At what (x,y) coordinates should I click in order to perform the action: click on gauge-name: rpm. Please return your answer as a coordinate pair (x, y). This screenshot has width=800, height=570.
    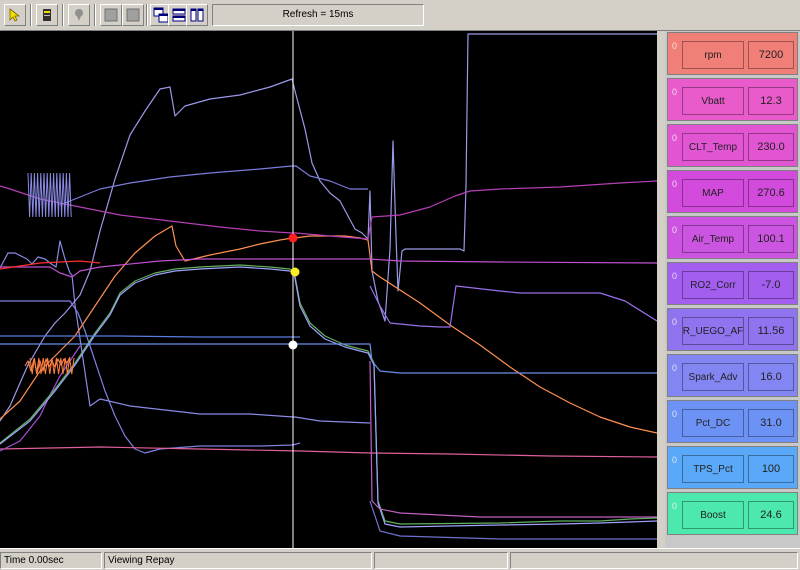
    Looking at the image, I should click on (713, 55).